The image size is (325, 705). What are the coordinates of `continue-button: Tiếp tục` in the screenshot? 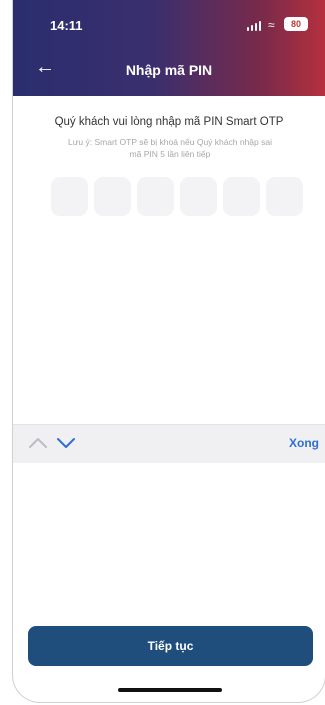 It's located at (170, 646).